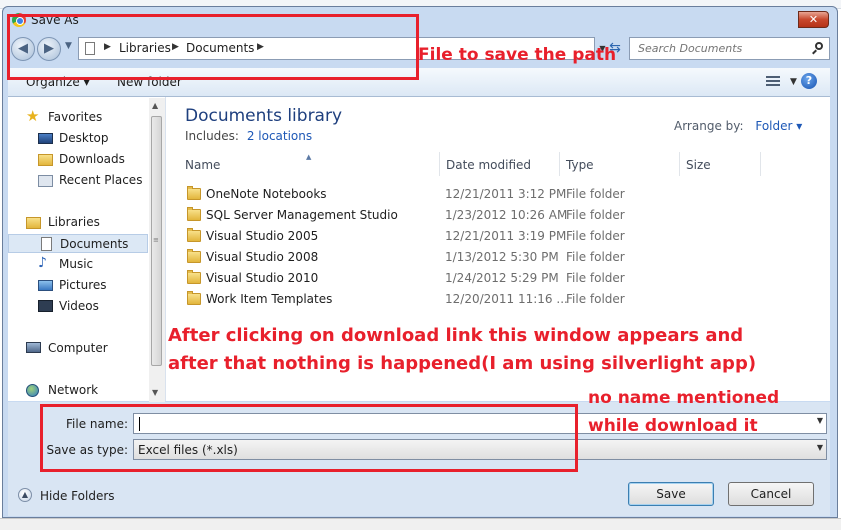 The width and height of the screenshot is (841, 530). What do you see at coordinates (709, 126) in the screenshot?
I see `arrange-by-label: Arrange by:` at bounding box center [709, 126].